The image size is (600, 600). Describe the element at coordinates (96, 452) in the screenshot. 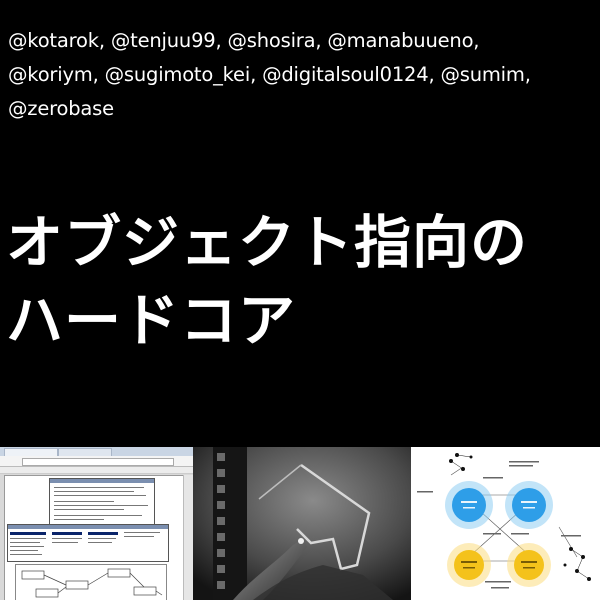

I see `browser-tab-bar` at that location.